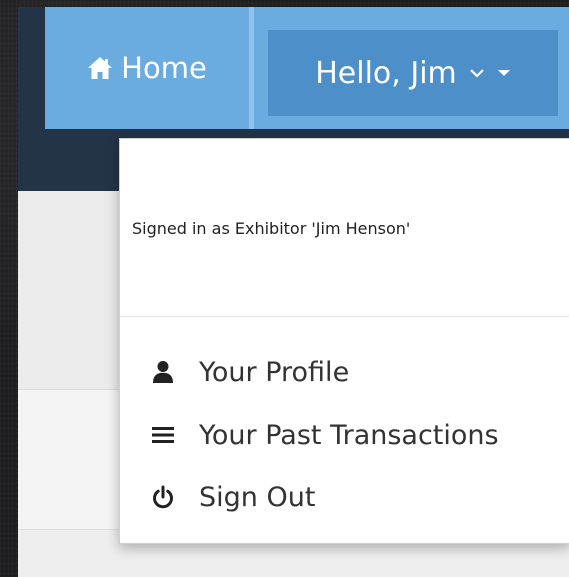  I want to click on home-icon, so click(100, 68).